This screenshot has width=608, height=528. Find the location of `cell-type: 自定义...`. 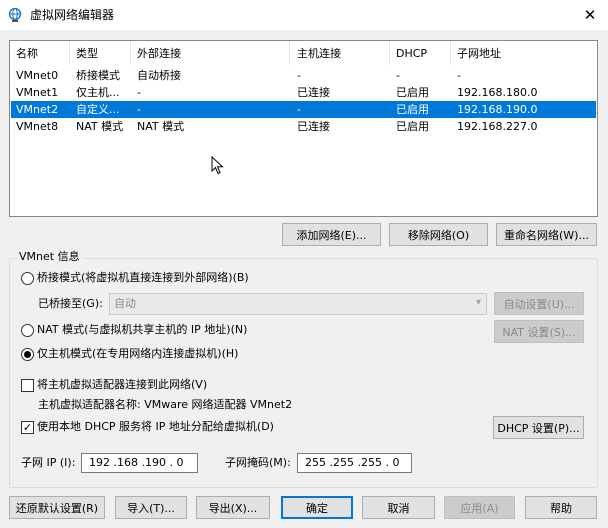

cell-type: 自定义... is located at coordinates (98, 109).